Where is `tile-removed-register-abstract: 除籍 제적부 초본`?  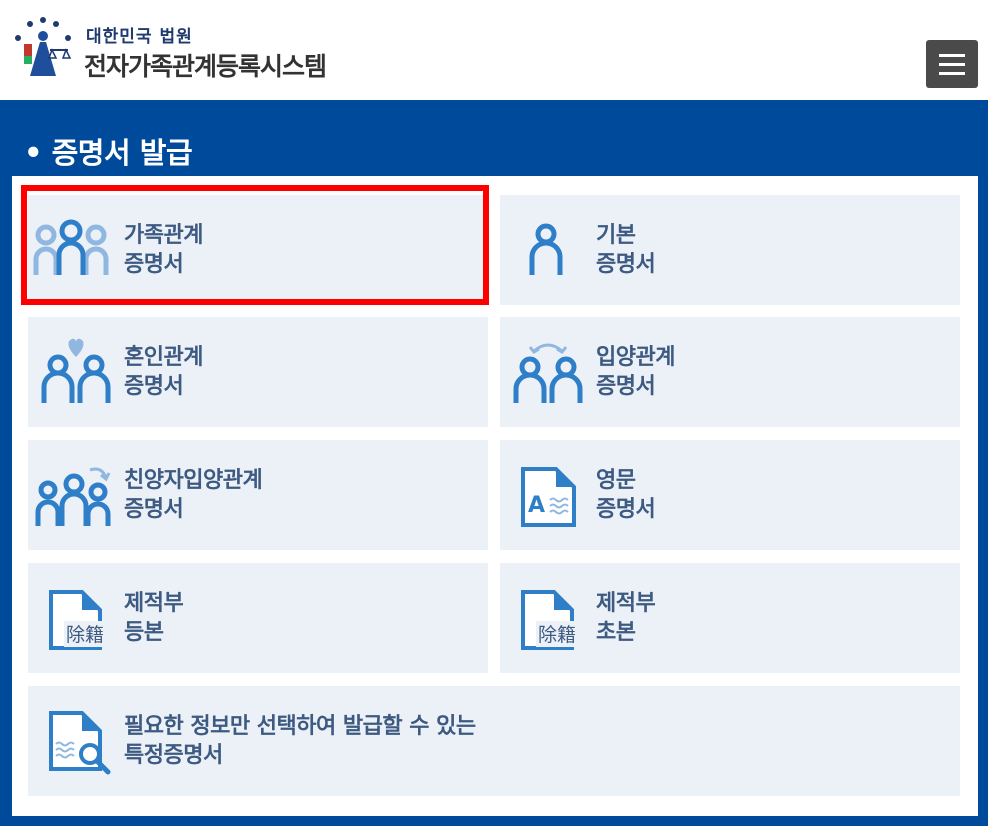
tile-removed-register-abstract: 除籍 제적부 초본 is located at coordinates (730, 618).